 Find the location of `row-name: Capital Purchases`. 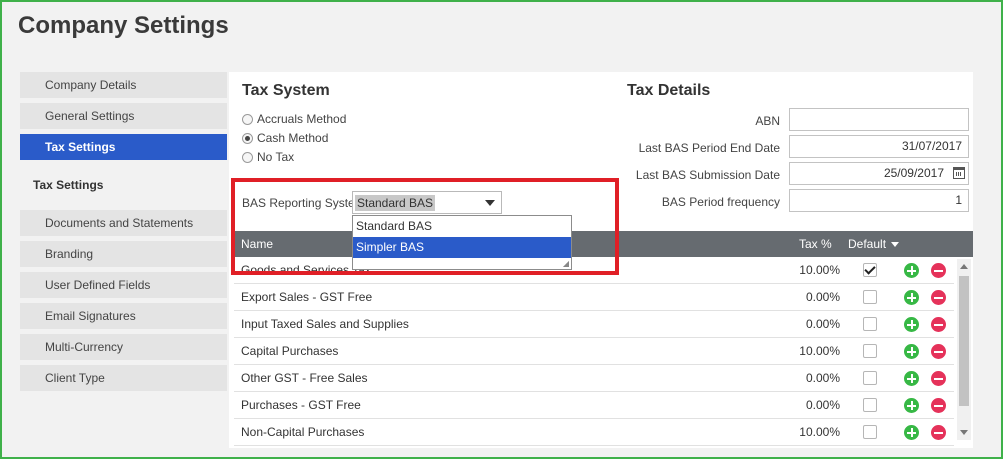

row-name: Capital Purchases is located at coordinates (290, 351).